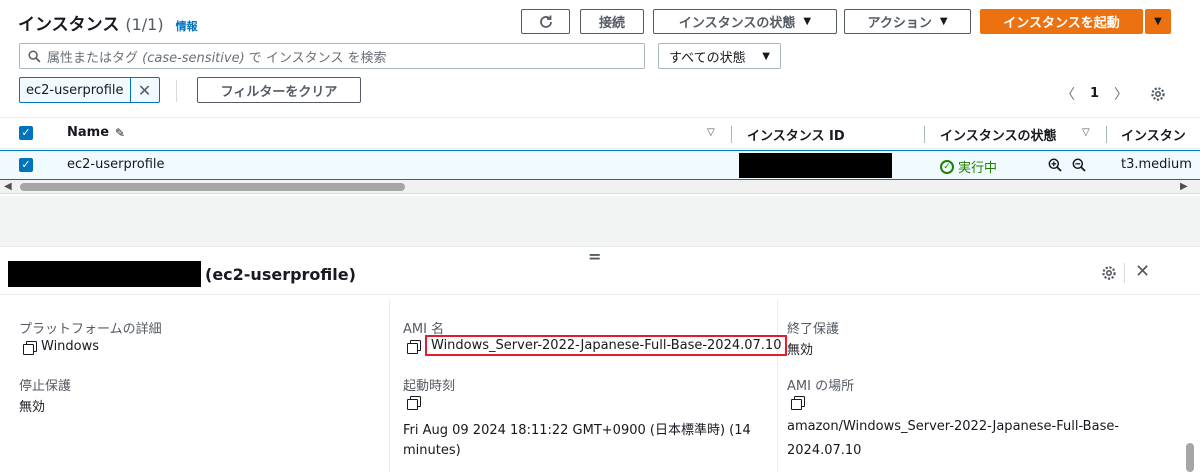  What do you see at coordinates (280, 274) in the screenshot?
I see `detail-title-suffix: (ec2-userprofile)` at bounding box center [280, 274].